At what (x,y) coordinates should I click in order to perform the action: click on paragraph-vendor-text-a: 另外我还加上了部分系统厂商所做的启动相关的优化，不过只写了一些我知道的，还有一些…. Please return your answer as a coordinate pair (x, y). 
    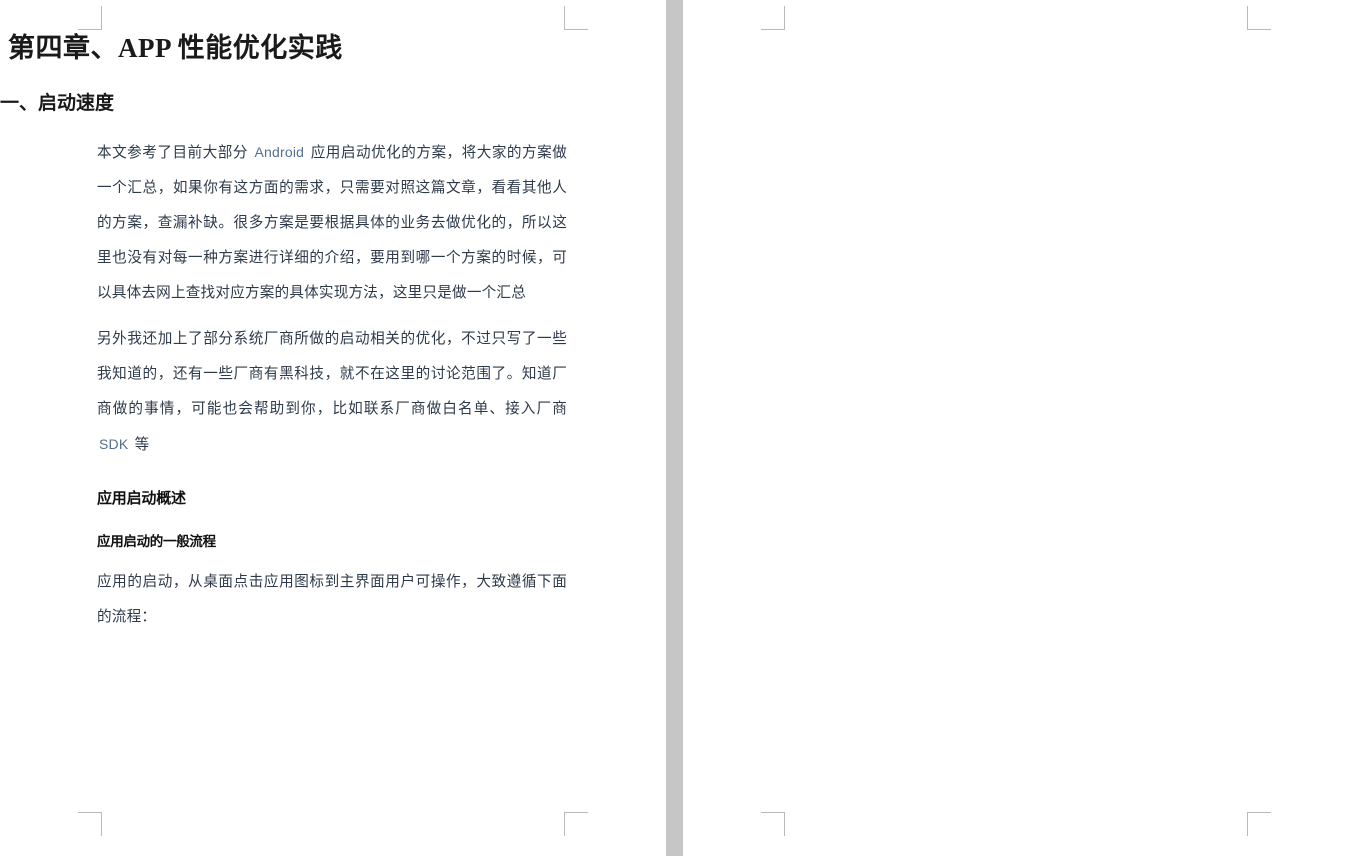
    Looking at the image, I should click on (332, 374).